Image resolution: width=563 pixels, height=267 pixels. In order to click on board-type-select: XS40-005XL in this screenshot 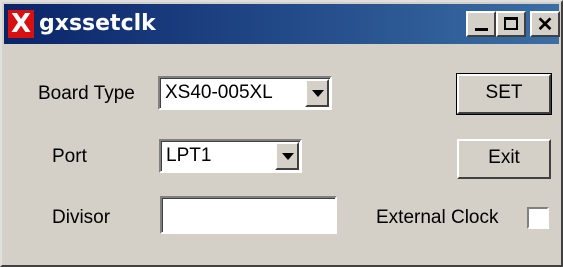, I will do `click(245, 93)`.